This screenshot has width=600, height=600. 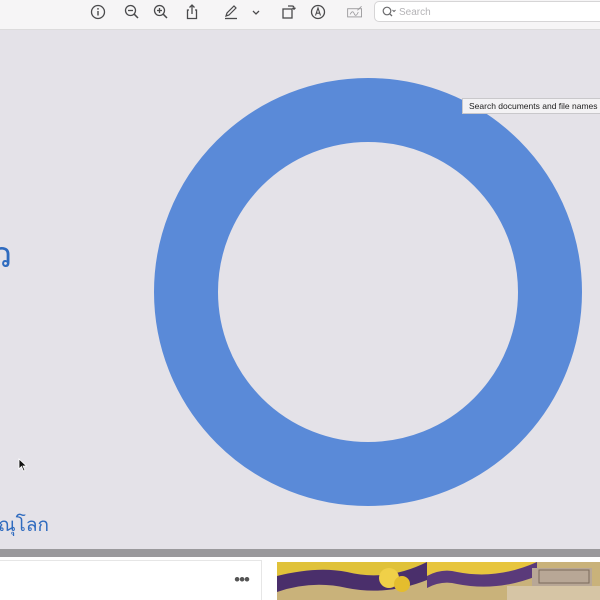 What do you see at coordinates (23, 465) in the screenshot?
I see `mouse-cursor-icon` at bounding box center [23, 465].